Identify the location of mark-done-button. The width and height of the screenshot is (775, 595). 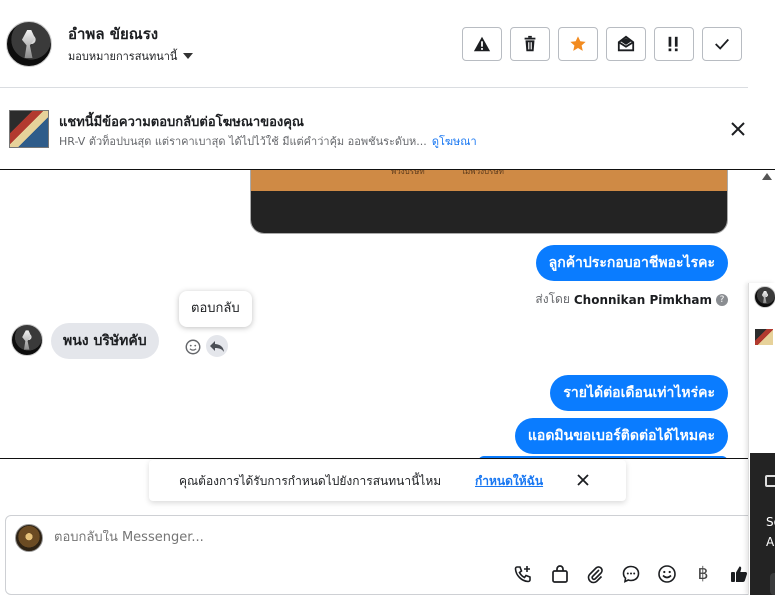
(722, 44).